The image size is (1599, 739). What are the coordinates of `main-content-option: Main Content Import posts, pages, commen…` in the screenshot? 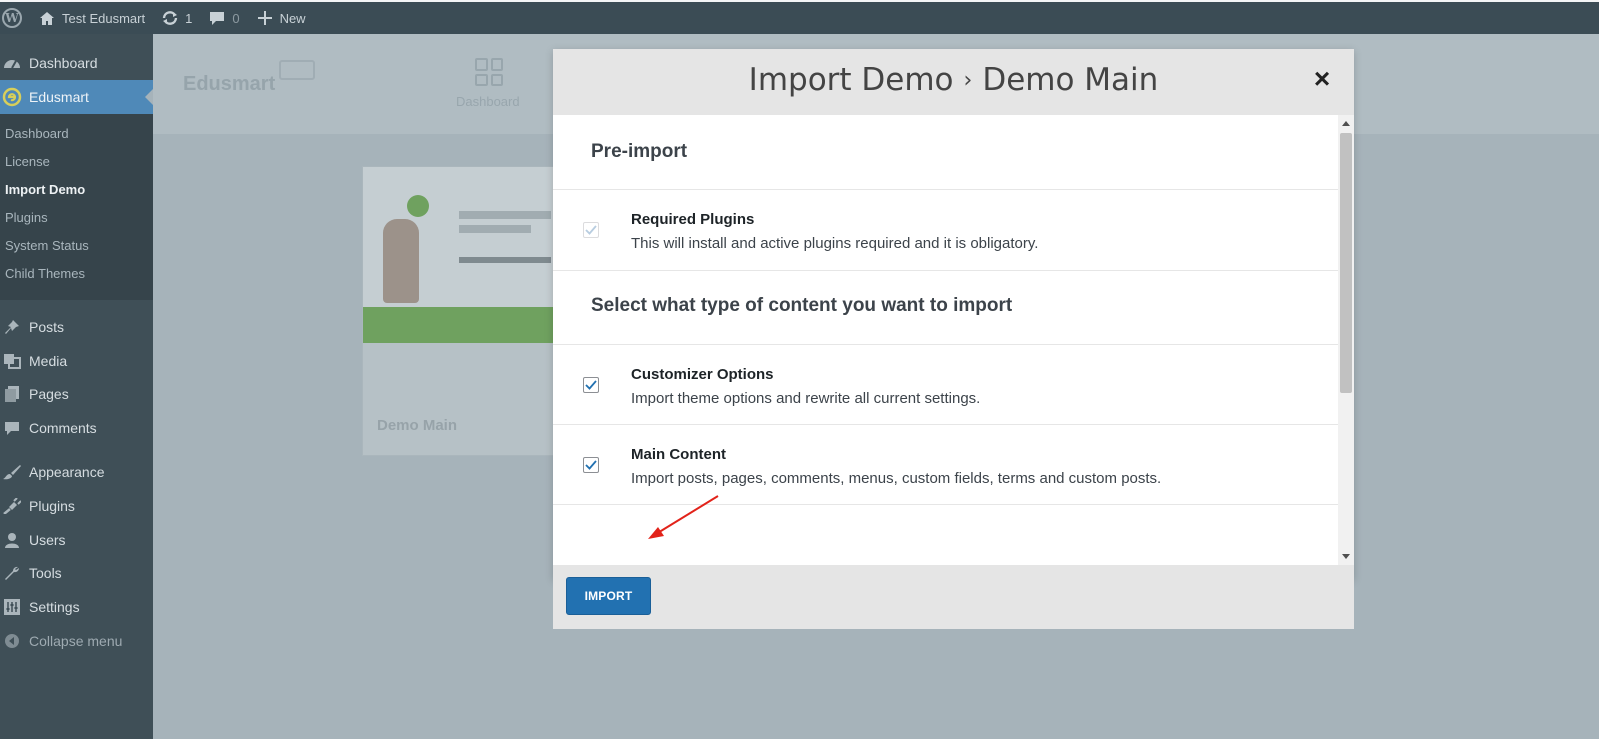 It's located at (945, 465).